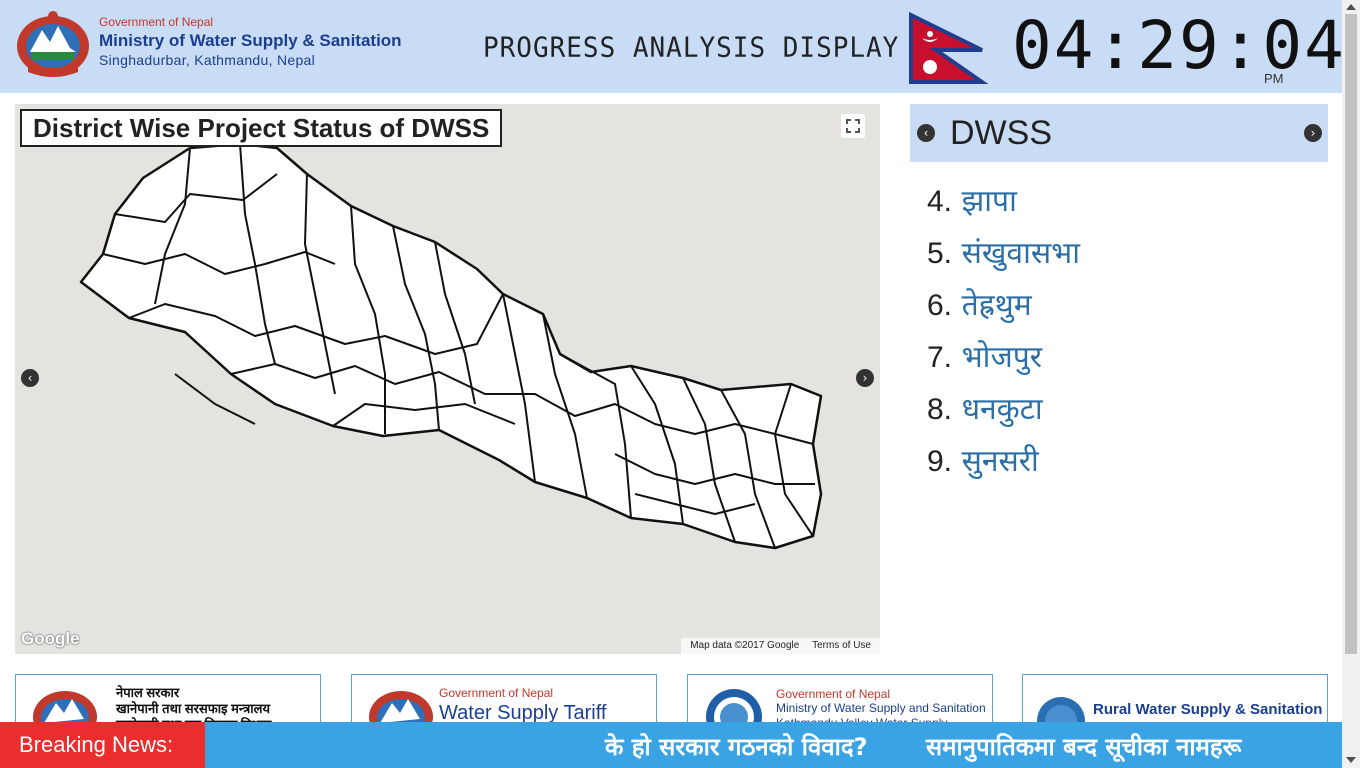 This screenshot has width=1360, height=768. I want to click on list-item: 8. धनकुटा, so click(1003, 414).